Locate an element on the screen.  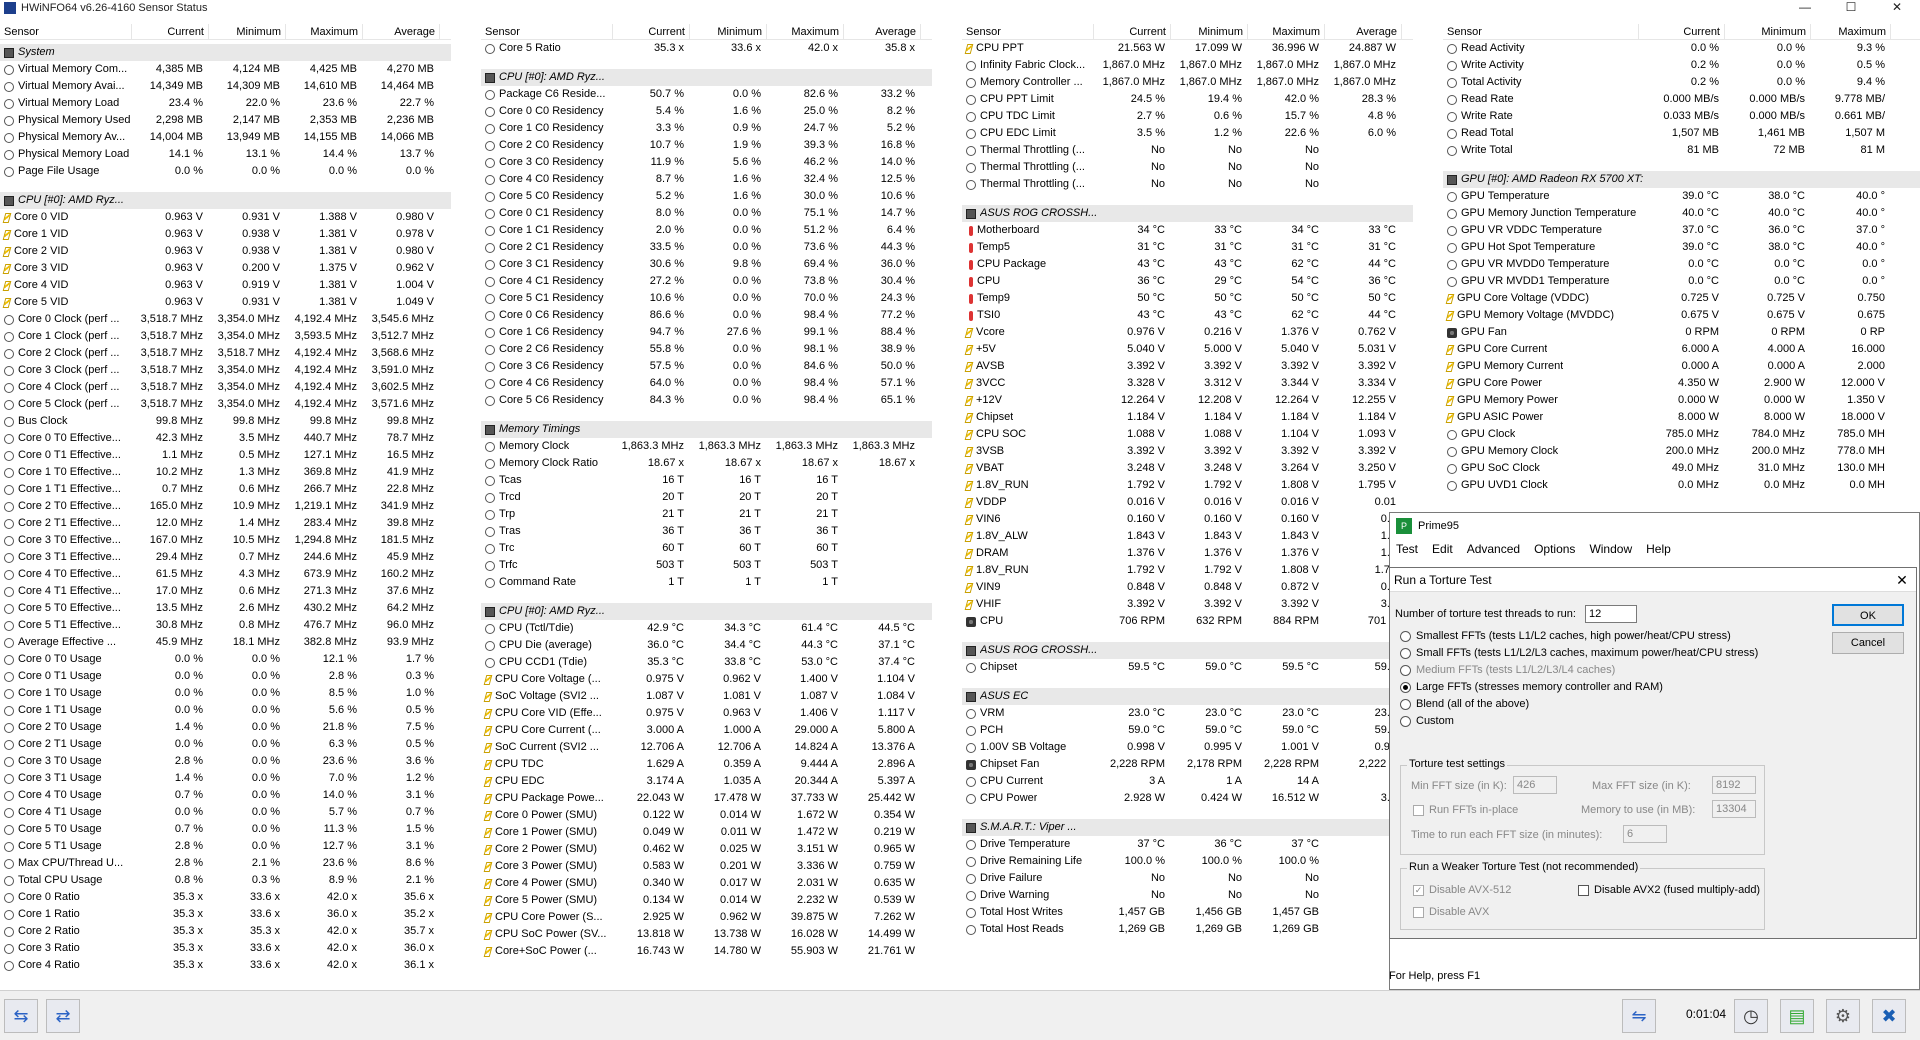
sensor-row: CPU 706 RPM 632 RPM 884 RPM 701 F is located at coordinates (1187, 621).